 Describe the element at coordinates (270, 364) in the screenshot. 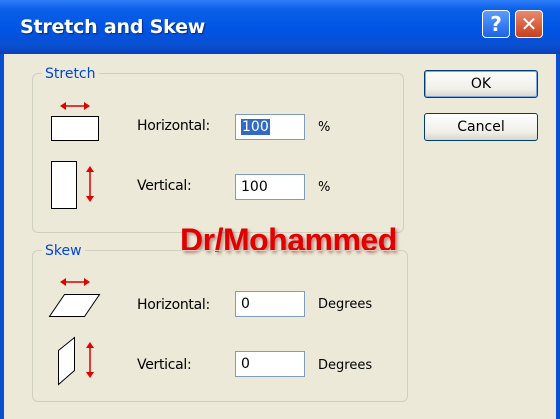

I see `skew-vertical-input: 0` at that location.